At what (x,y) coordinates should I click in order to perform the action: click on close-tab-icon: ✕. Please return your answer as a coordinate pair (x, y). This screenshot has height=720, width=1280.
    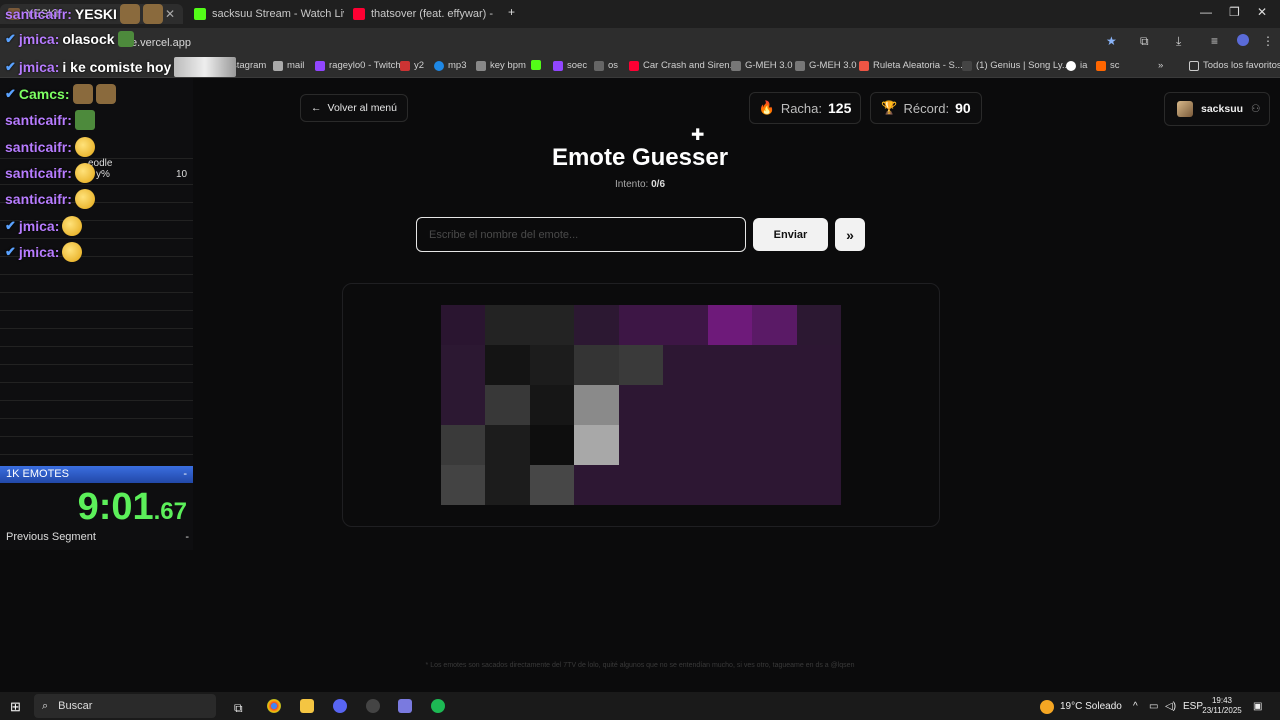
    Looking at the image, I should click on (495, 14).